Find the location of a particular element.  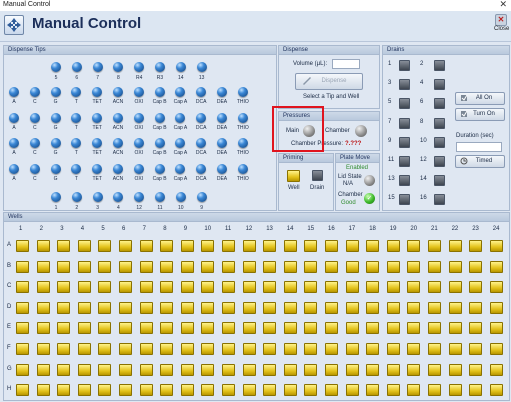

all-on-button: All On is located at coordinates (480, 98).